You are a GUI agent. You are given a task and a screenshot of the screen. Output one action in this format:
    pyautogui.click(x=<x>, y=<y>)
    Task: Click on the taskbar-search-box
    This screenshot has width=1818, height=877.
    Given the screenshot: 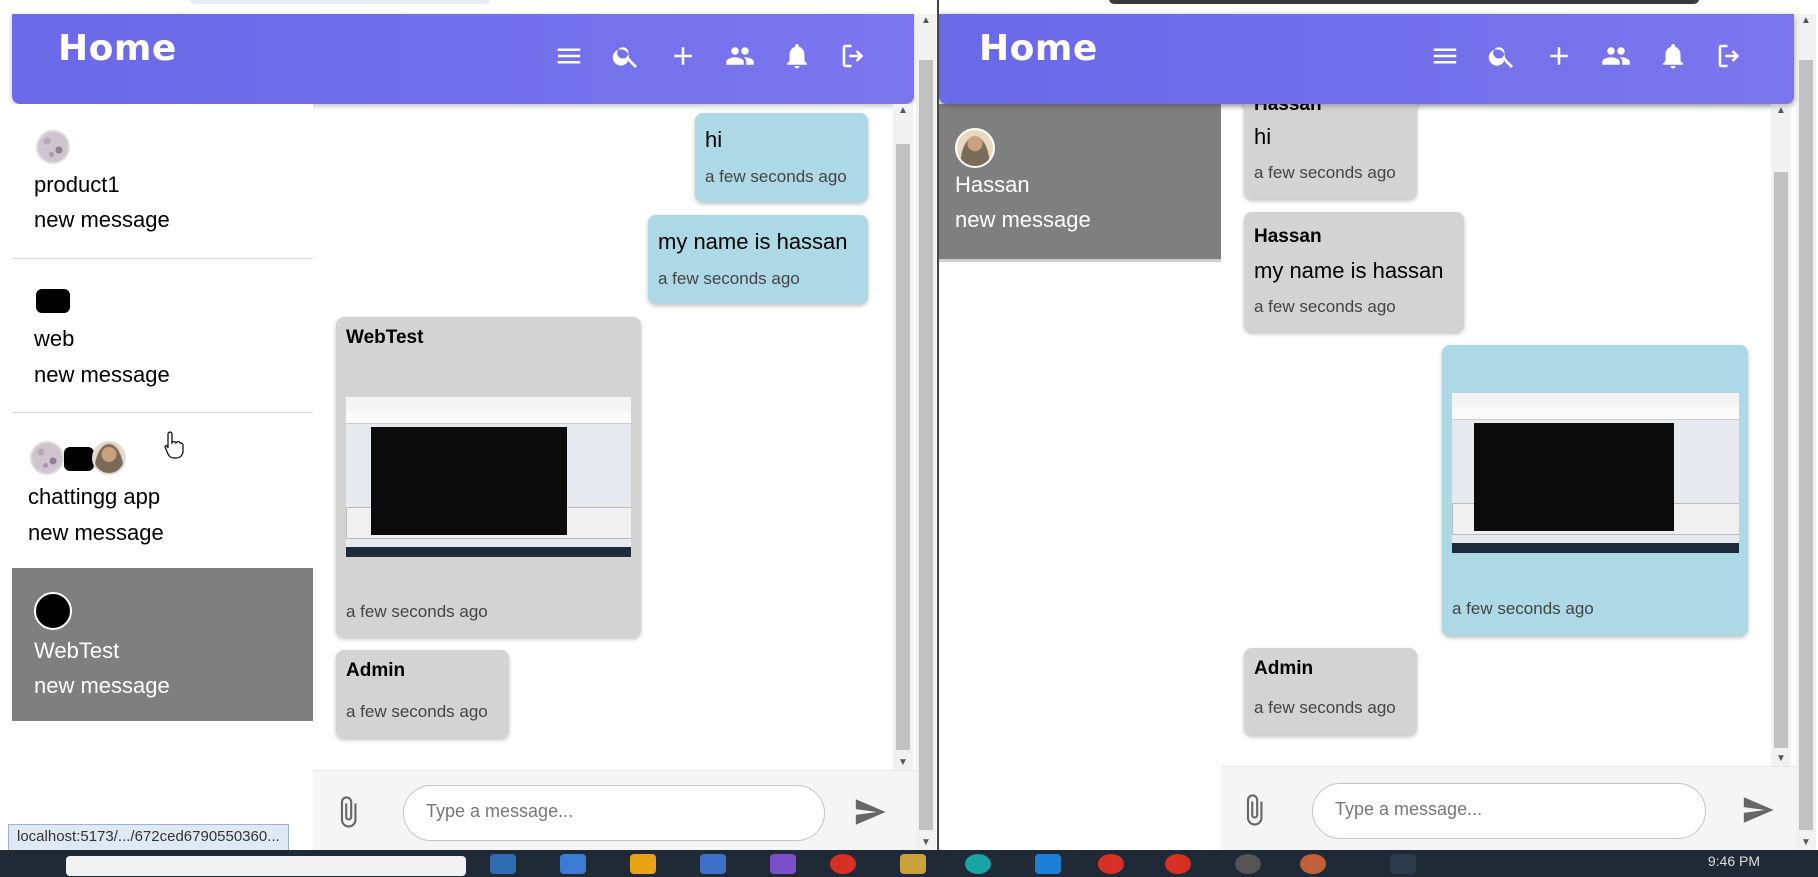 What is the action you would take?
    pyautogui.click(x=266, y=866)
    